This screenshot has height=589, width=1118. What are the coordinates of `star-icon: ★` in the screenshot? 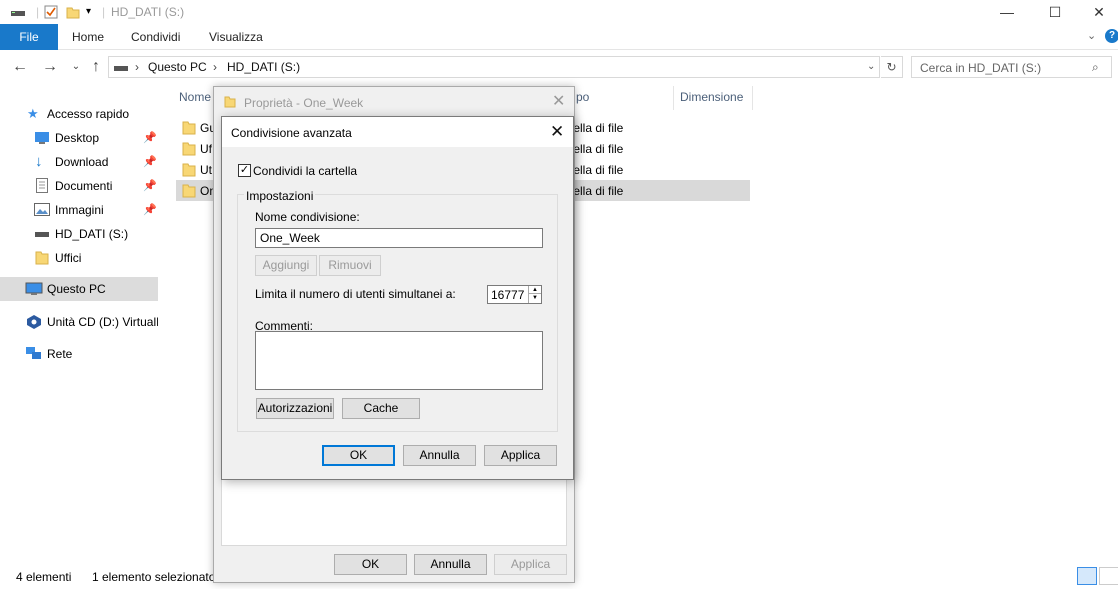 It's located at (33, 113).